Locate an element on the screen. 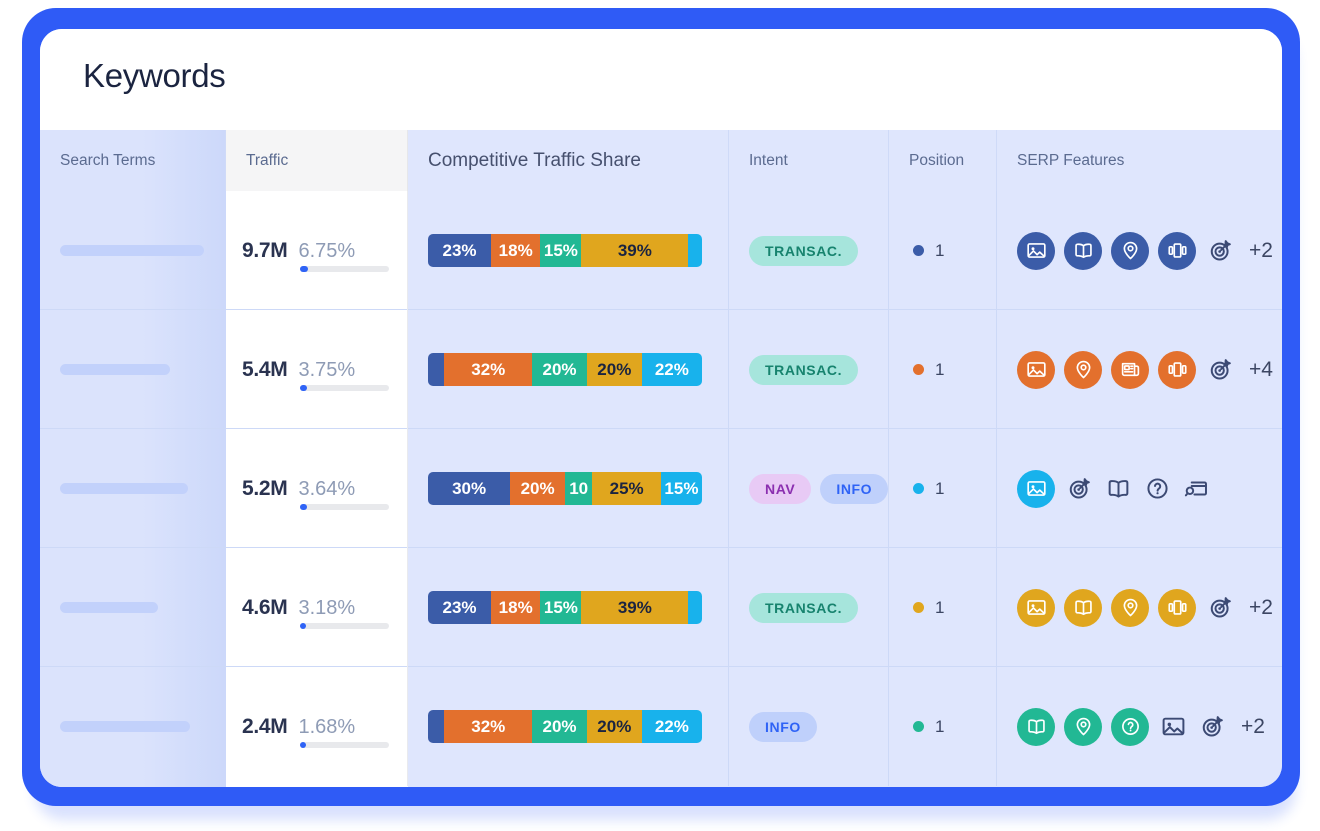 The image size is (1320, 831). traffic-progress-fill is located at coordinates (302, 744).